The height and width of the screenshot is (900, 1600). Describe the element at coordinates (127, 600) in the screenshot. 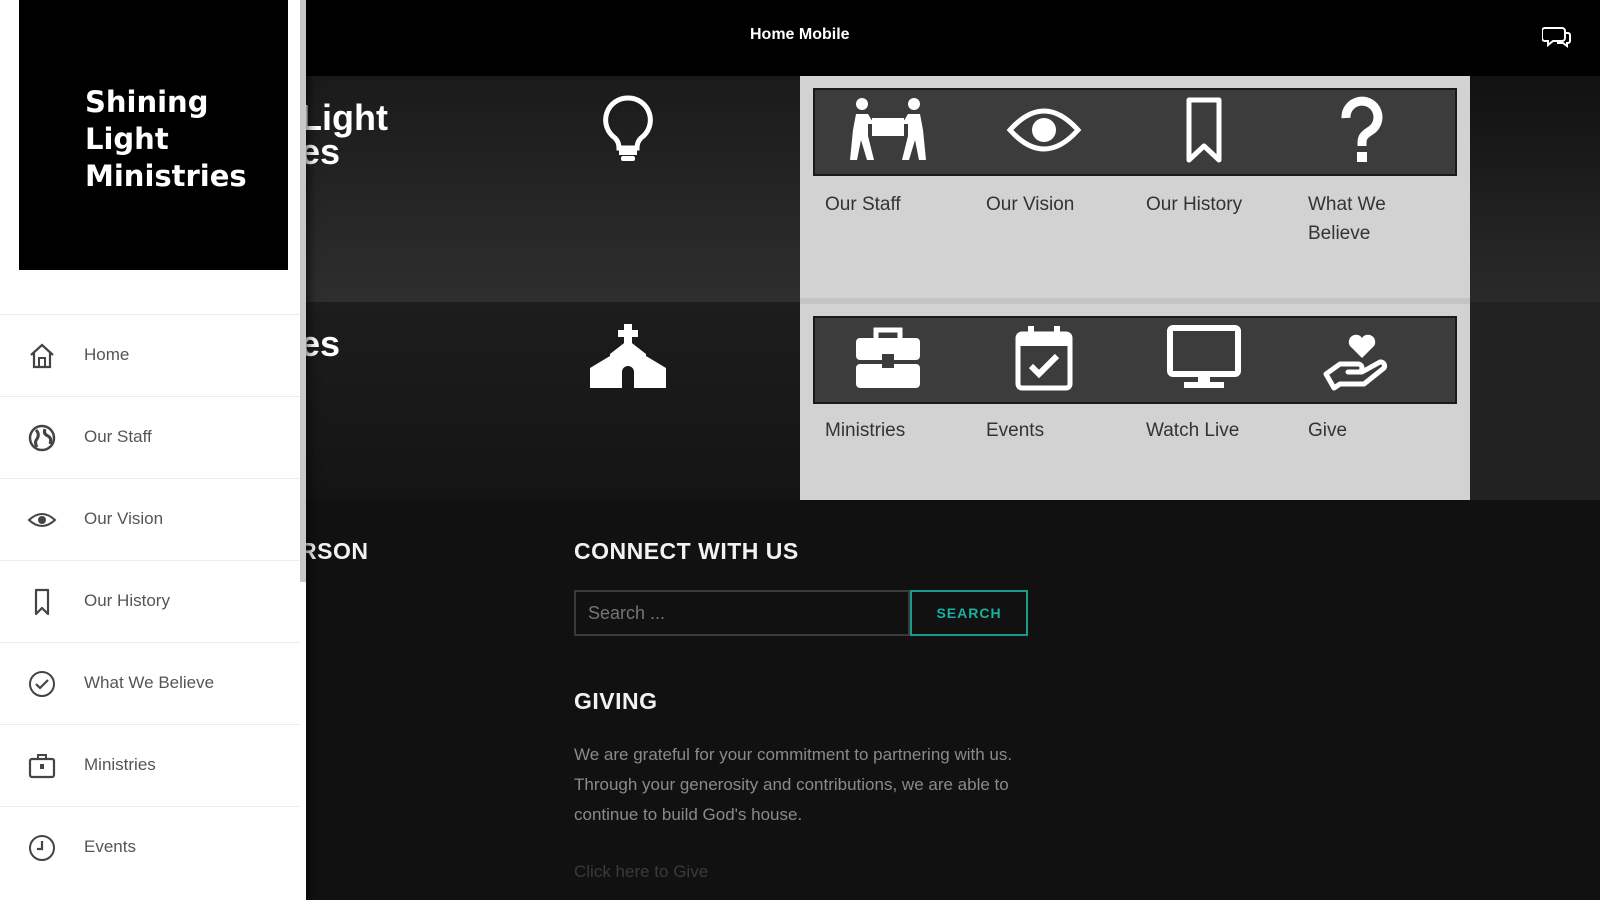

I see `sidebar-item-label: Our History` at that location.